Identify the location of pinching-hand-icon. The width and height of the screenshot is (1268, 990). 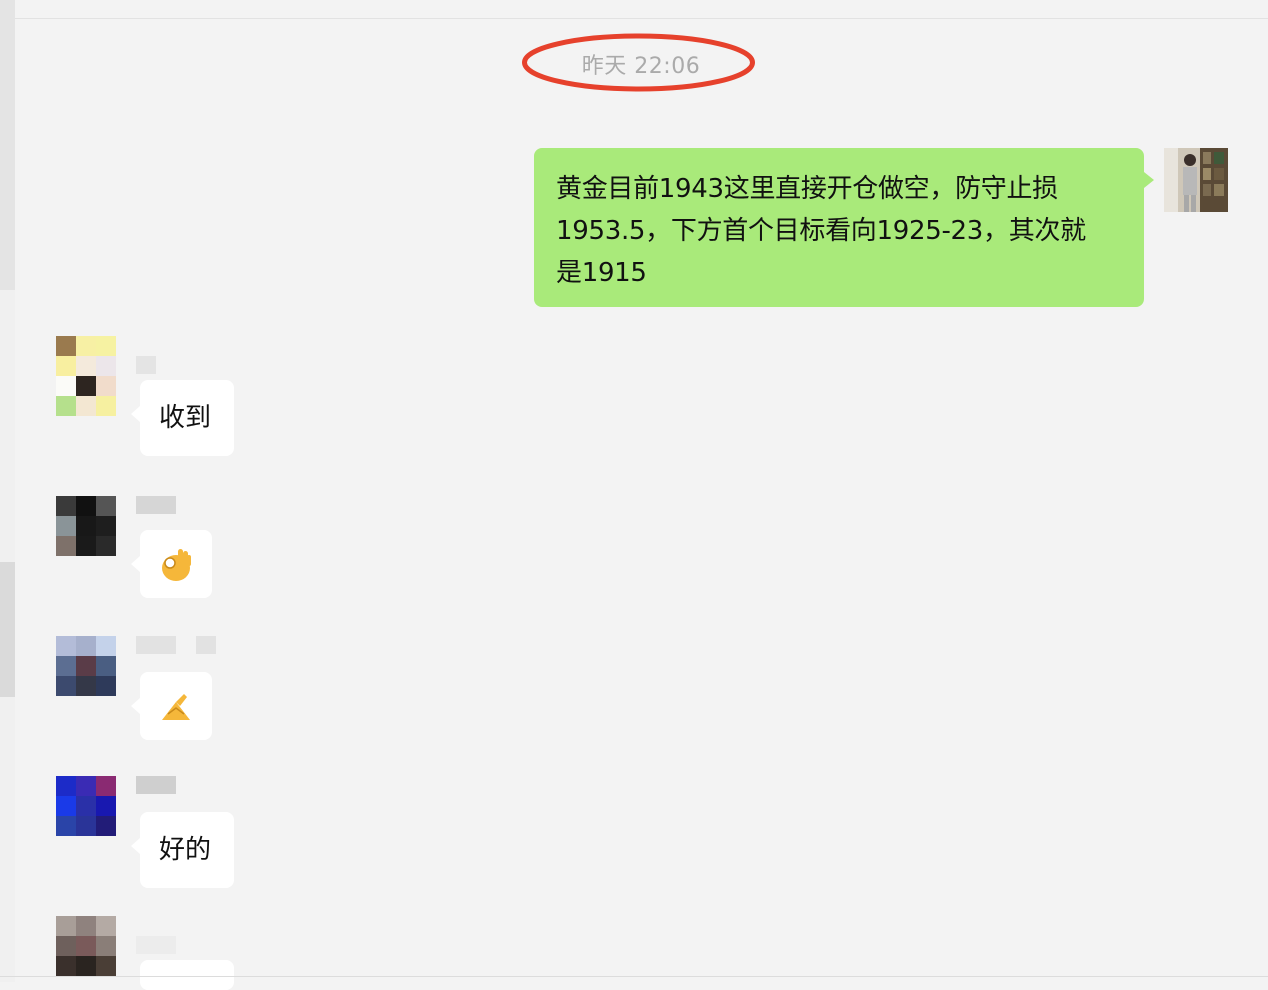
(176, 707).